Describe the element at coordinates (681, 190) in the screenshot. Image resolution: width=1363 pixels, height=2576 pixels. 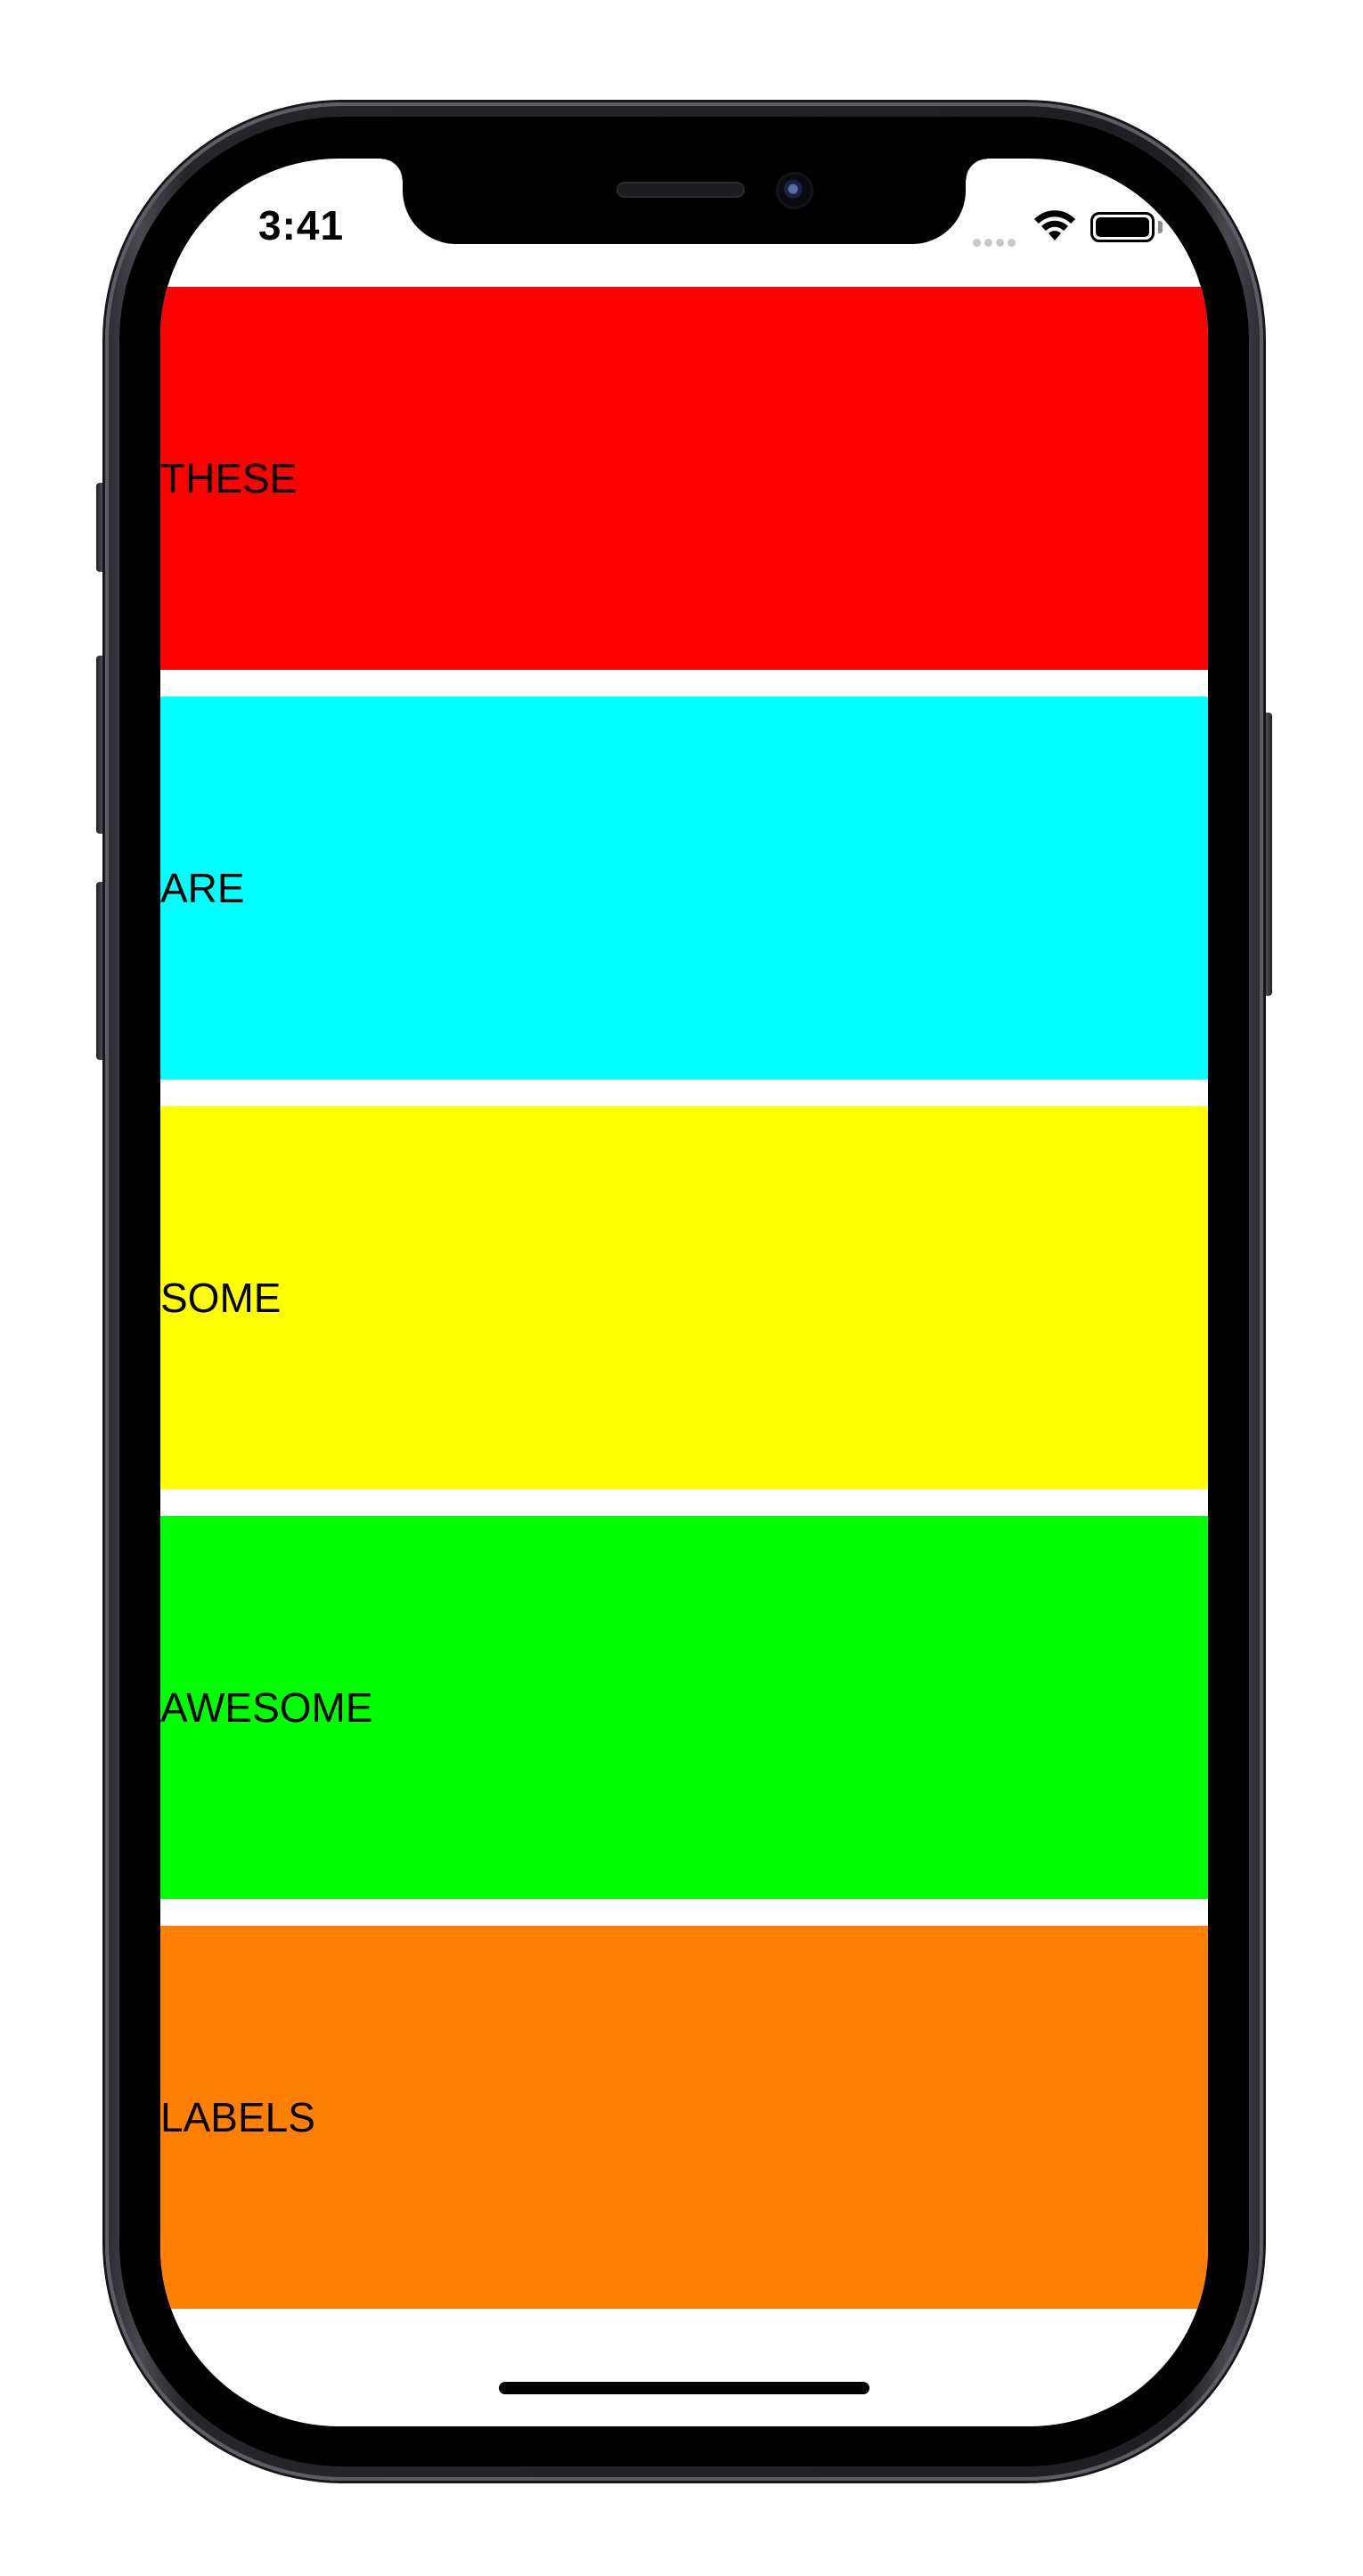
I see `earpiece-speaker` at that location.